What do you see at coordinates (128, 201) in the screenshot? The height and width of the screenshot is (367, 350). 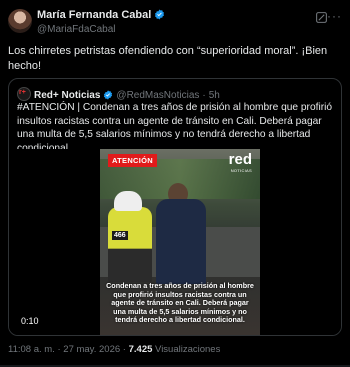 I see `video-helmet` at bounding box center [128, 201].